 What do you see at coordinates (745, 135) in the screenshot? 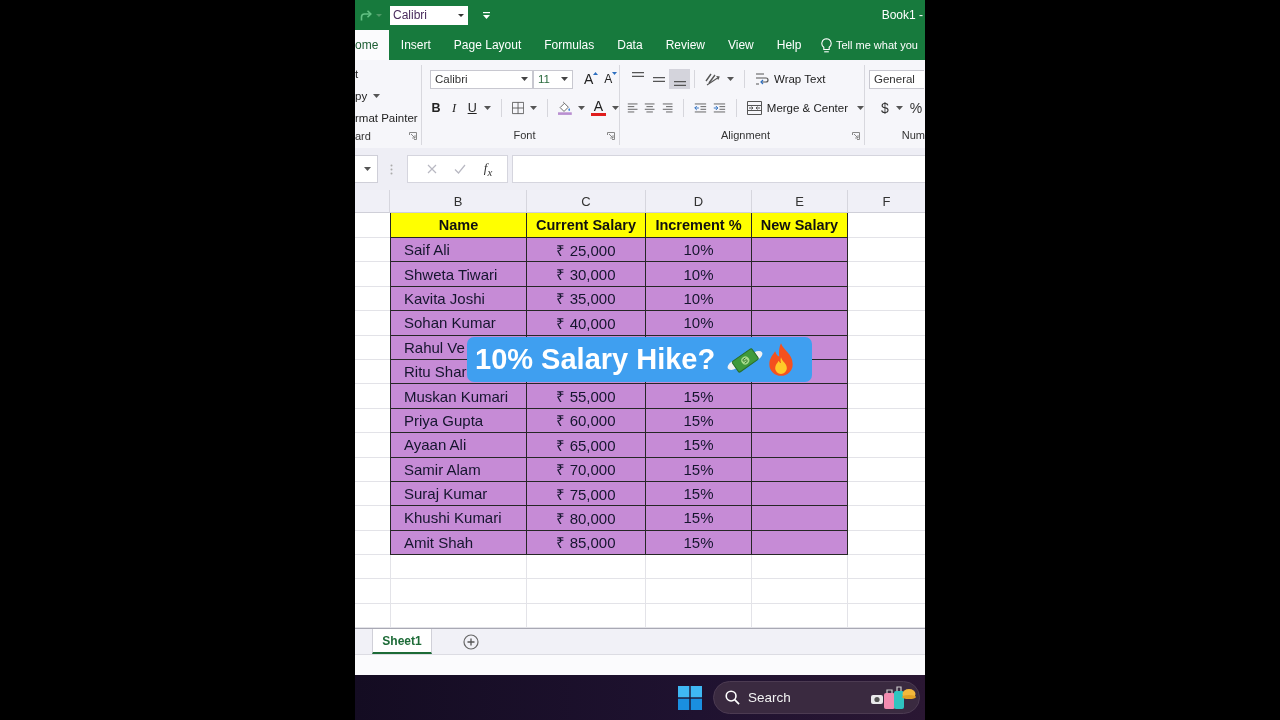
I see `group-label: Alignment` at bounding box center [745, 135].